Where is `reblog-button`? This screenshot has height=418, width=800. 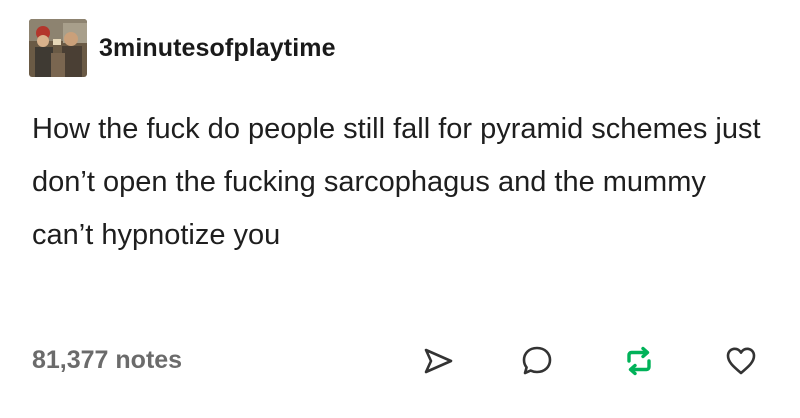 reblog-button is located at coordinates (639, 361).